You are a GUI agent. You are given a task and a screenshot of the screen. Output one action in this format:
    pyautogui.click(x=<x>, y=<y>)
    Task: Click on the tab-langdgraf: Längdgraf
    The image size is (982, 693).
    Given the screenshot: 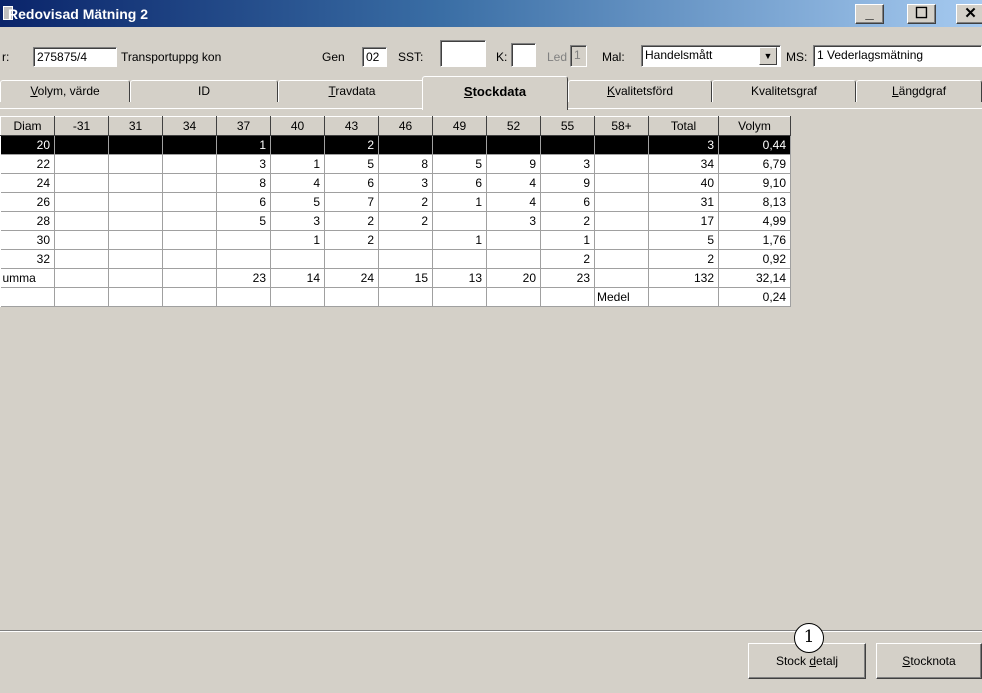 What is the action you would take?
    pyautogui.click(x=919, y=91)
    